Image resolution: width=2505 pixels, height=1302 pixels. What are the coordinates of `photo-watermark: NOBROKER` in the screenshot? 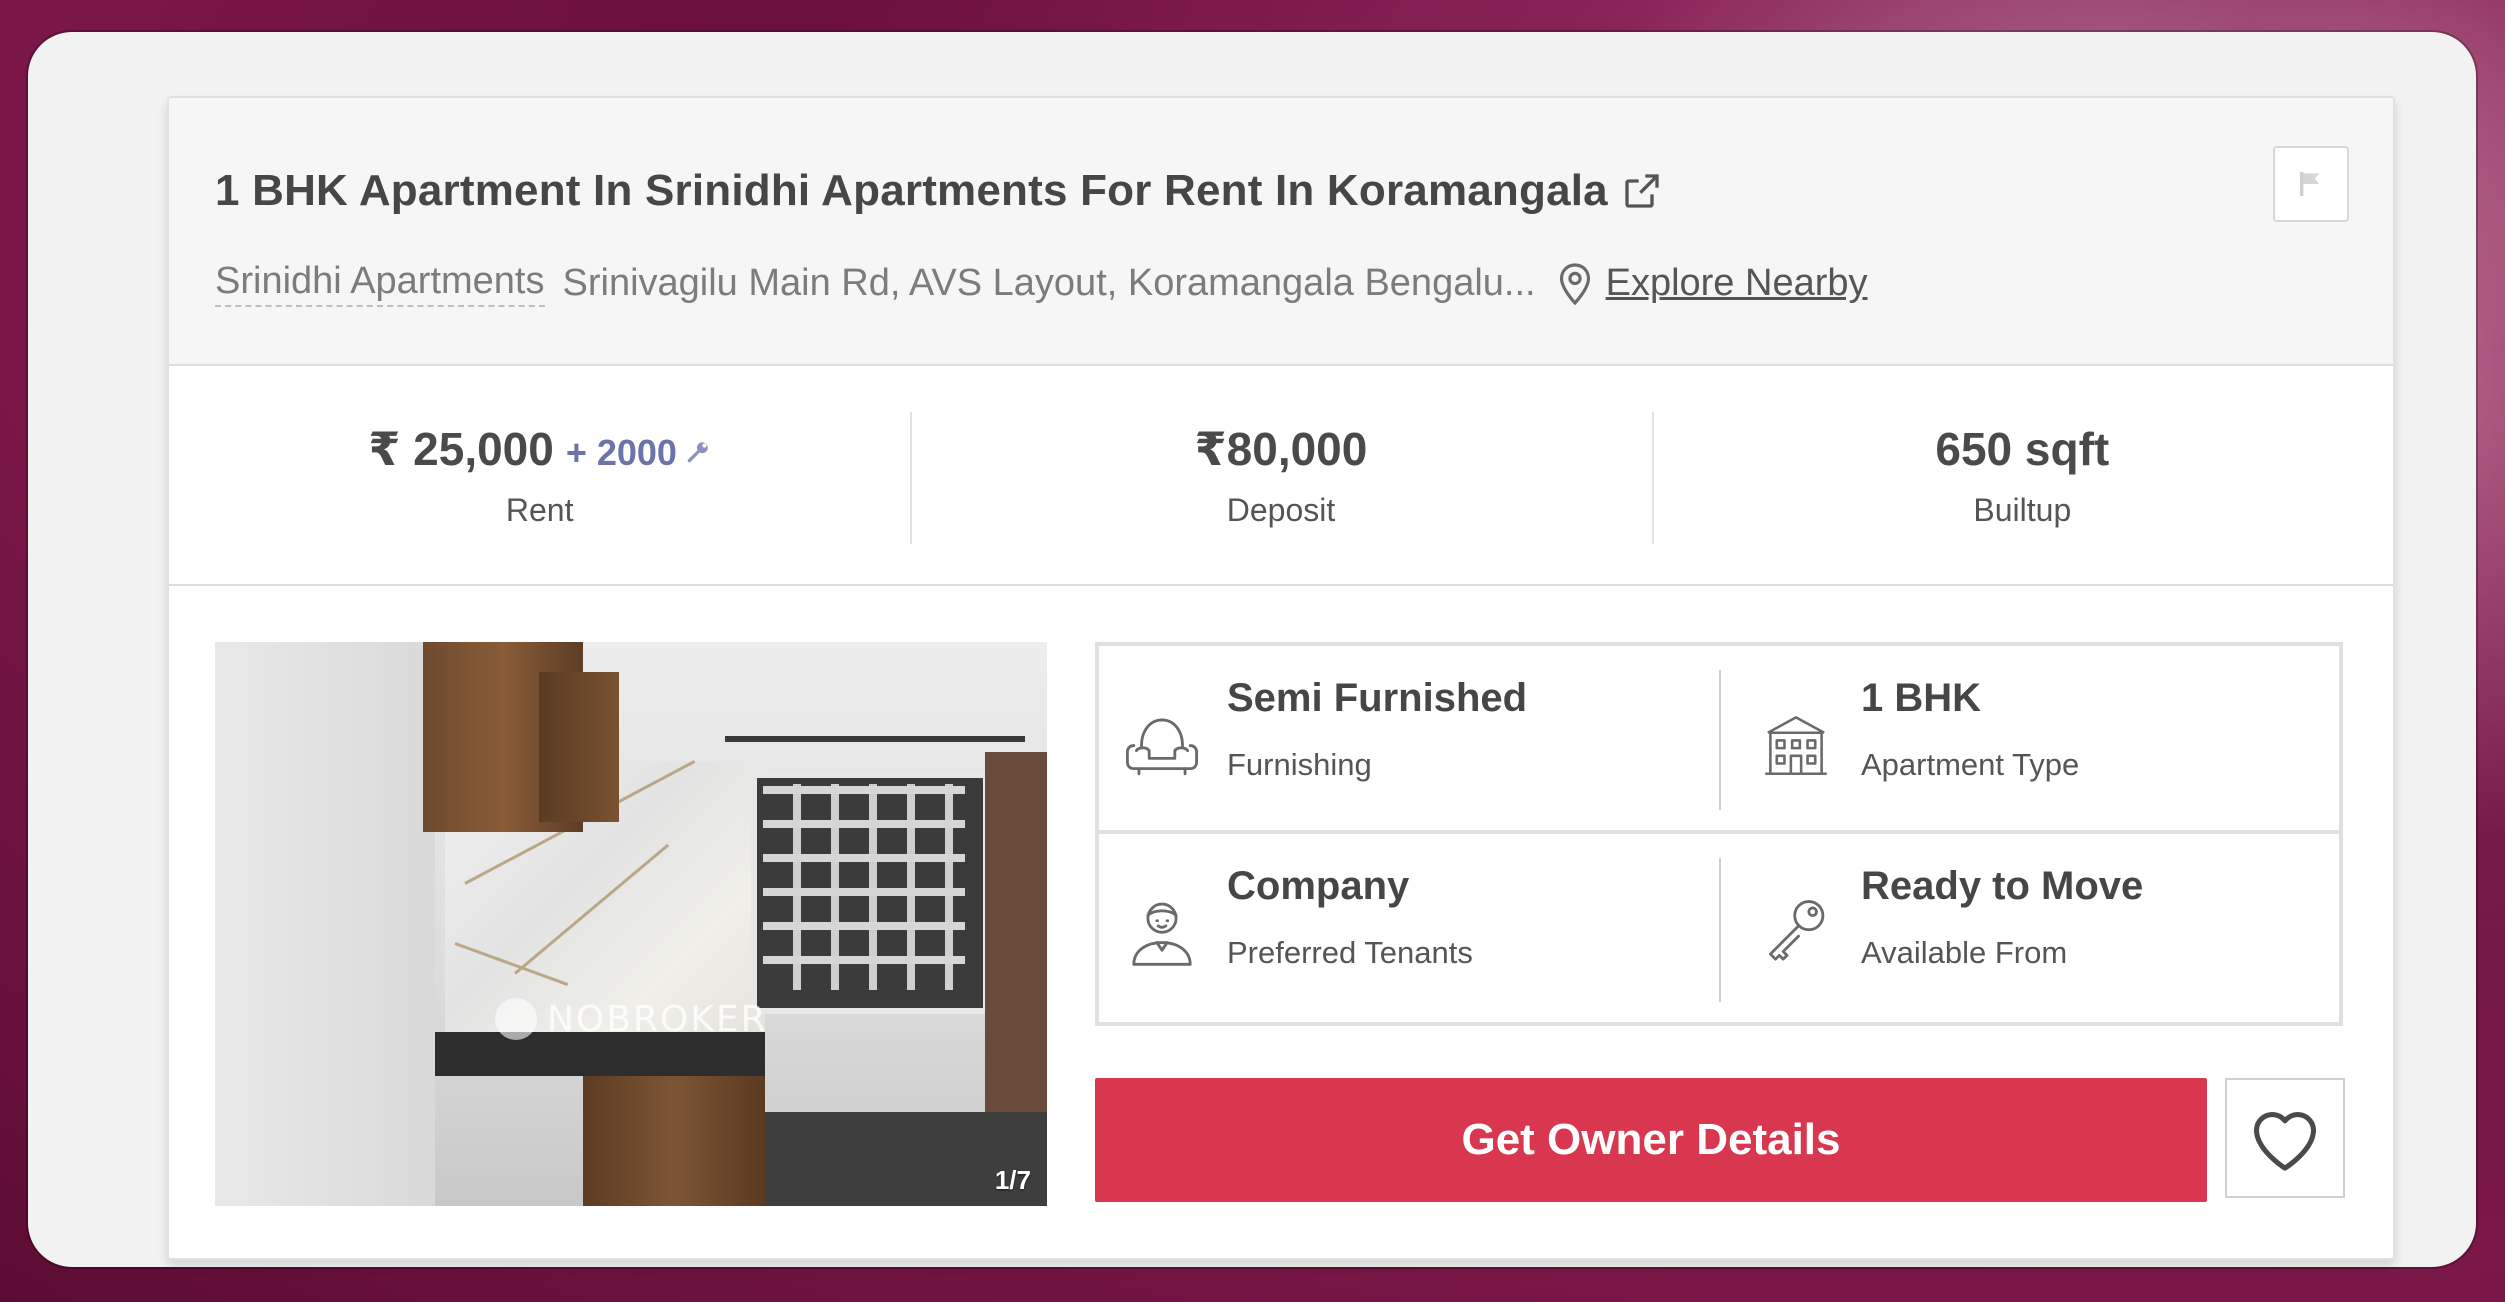 It's located at (631, 1019).